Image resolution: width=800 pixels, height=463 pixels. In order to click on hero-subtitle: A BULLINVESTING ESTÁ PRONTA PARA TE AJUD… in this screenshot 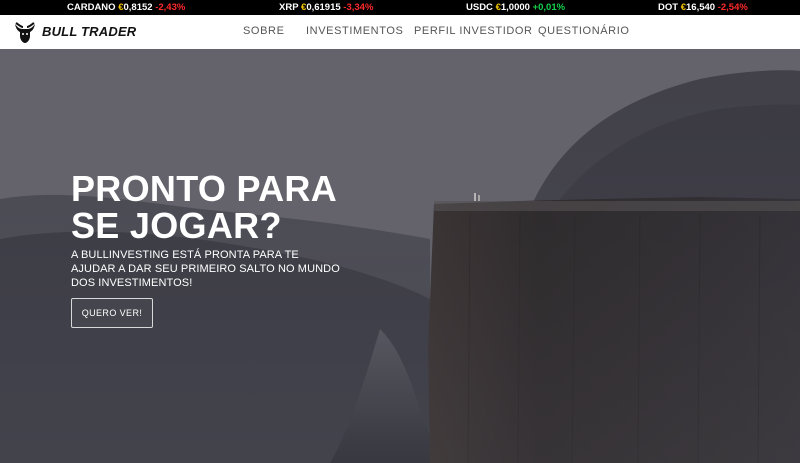, I will do `click(205, 269)`.